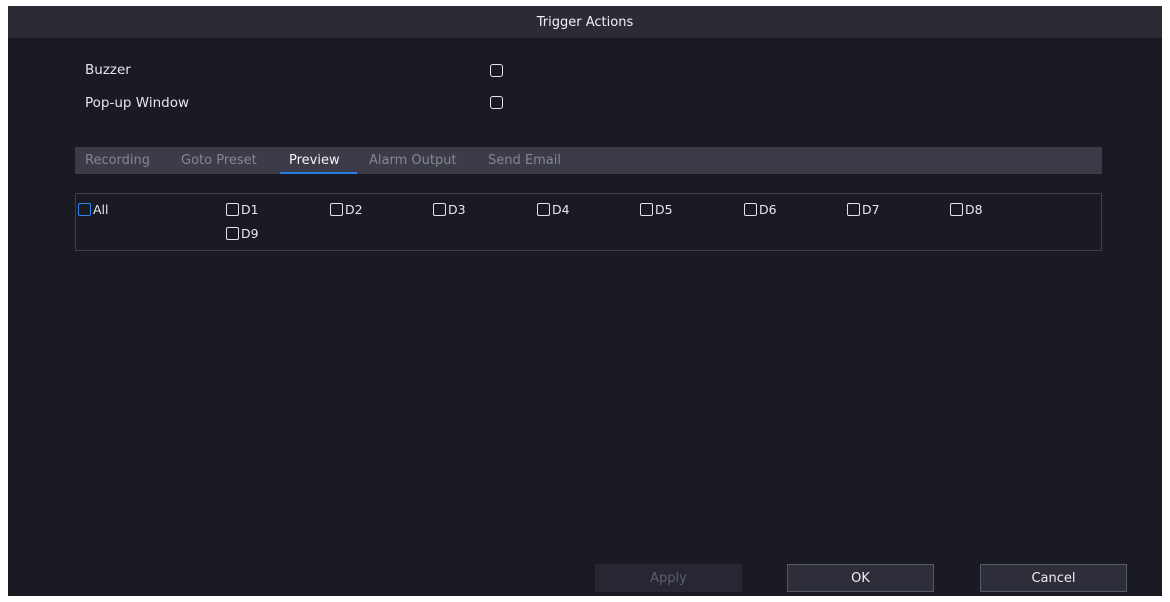 Image resolution: width=1170 pixels, height=602 pixels. Describe the element at coordinates (561, 209) in the screenshot. I see `channel-label: D4` at that location.